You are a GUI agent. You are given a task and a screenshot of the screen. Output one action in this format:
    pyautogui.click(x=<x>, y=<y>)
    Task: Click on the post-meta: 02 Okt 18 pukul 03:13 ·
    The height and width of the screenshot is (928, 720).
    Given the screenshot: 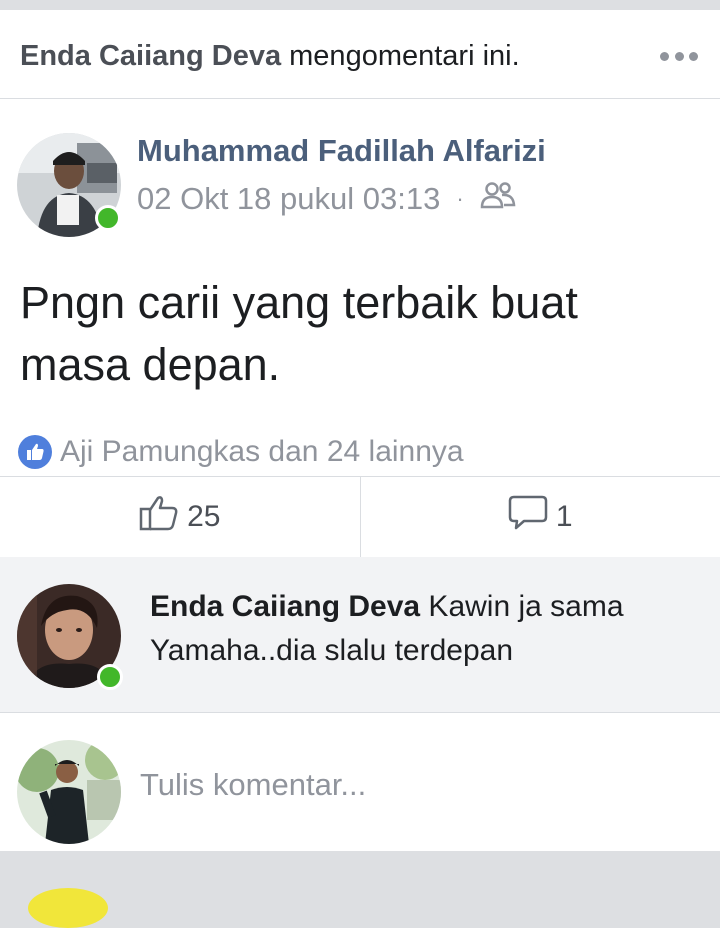 What is the action you would take?
    pyautogui.click(x=326, y=199)
    